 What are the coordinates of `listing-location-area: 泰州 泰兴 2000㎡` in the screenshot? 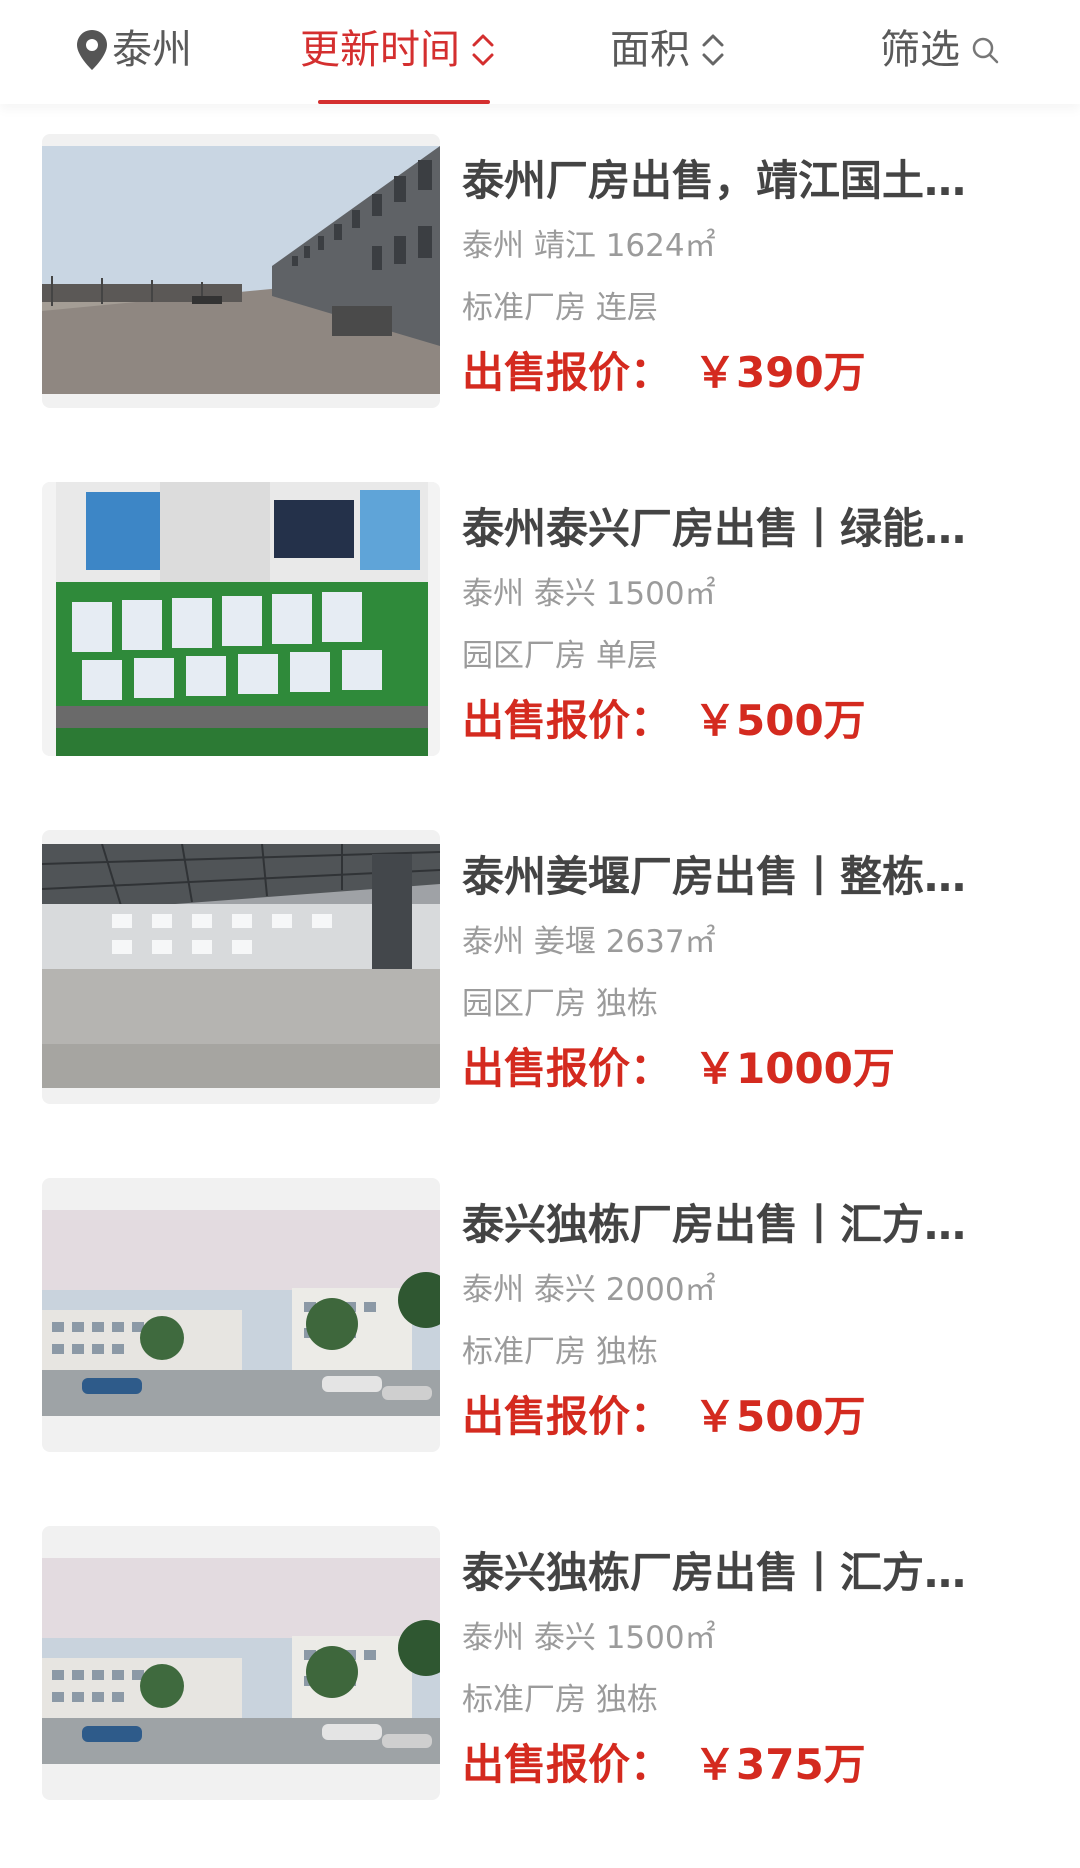 It's located at (589, 1290).